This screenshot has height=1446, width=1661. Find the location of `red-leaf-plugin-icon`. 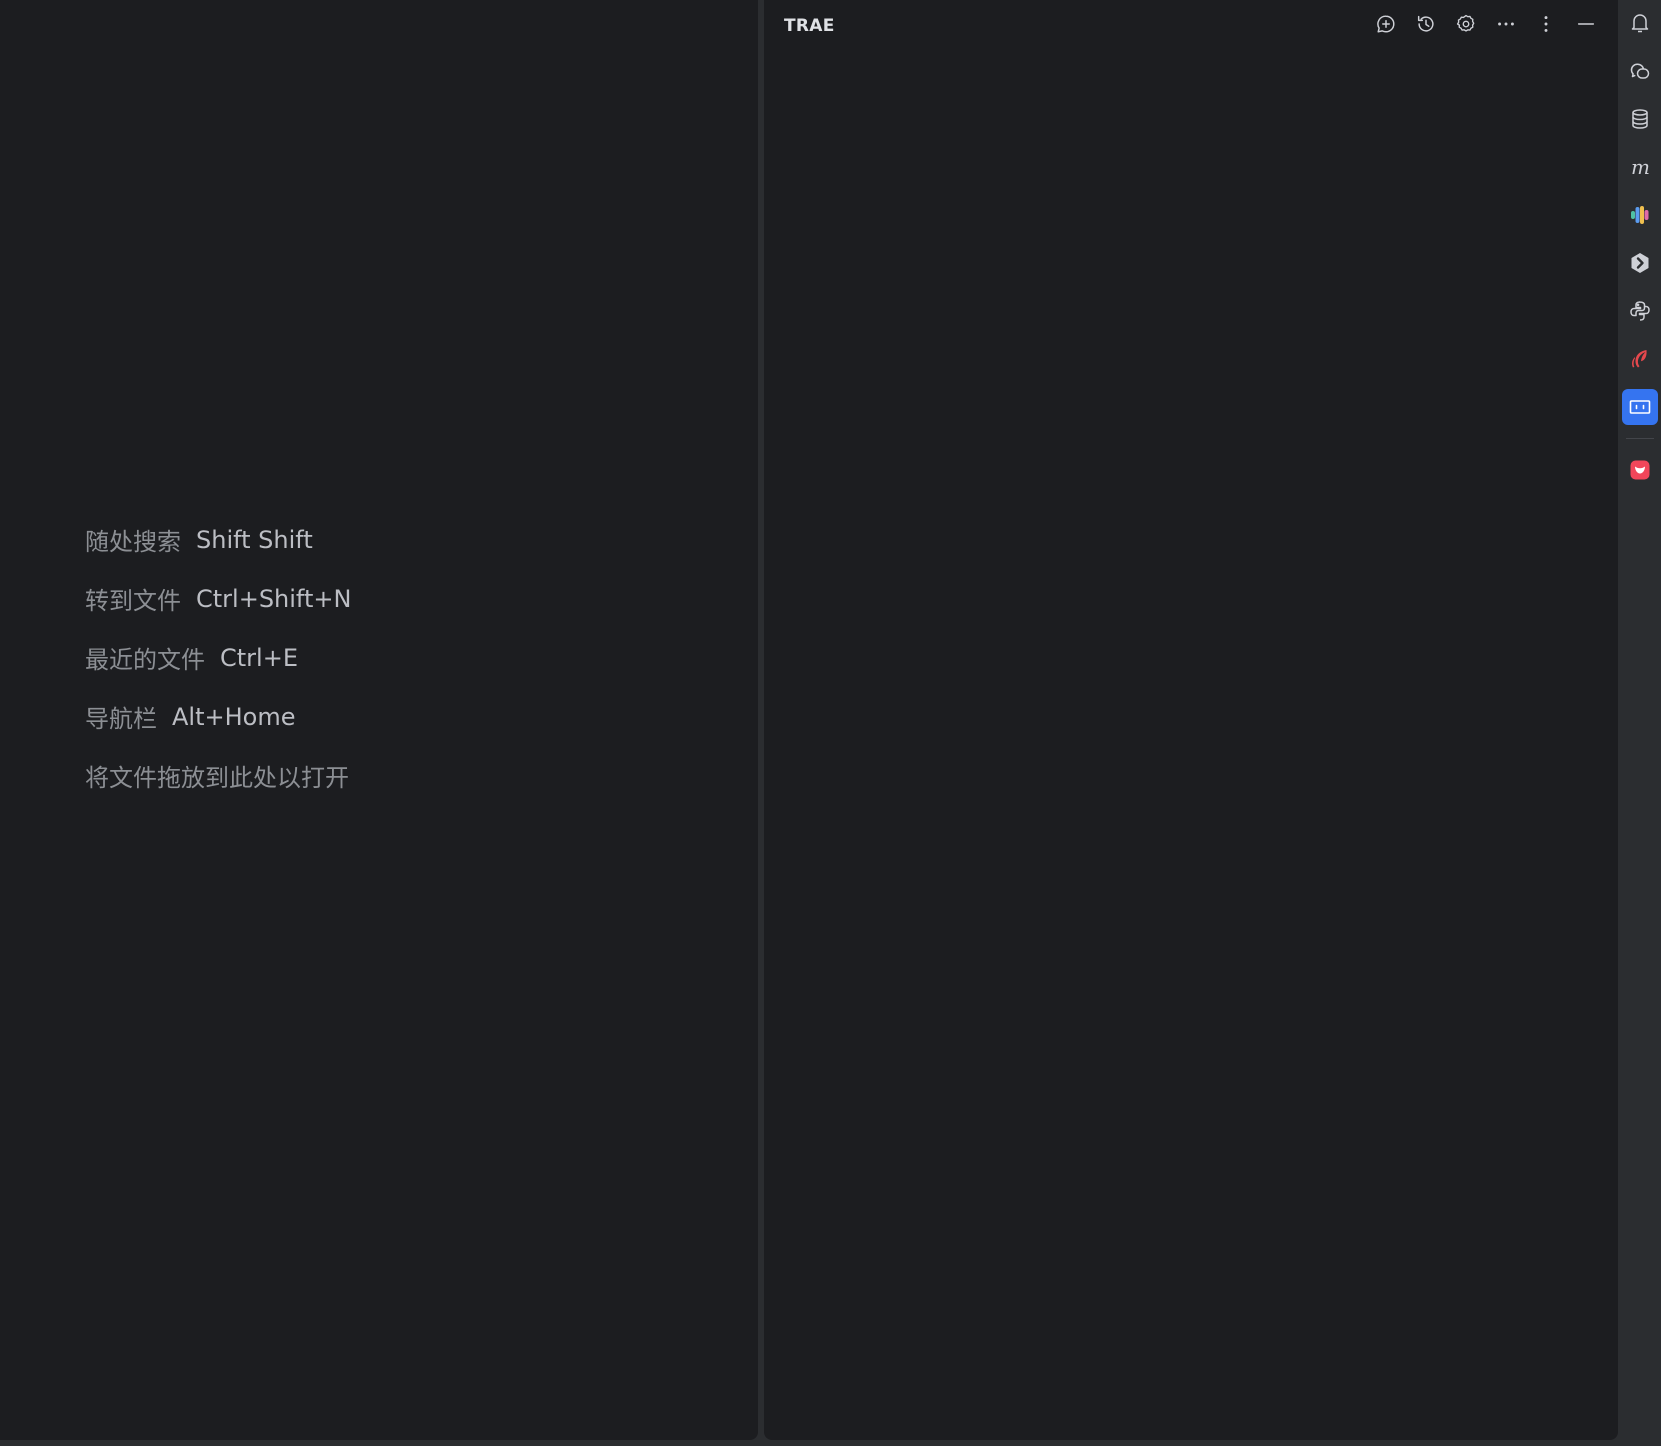

red-leaf-plugin-icon is located at coordinates (1639, 359).